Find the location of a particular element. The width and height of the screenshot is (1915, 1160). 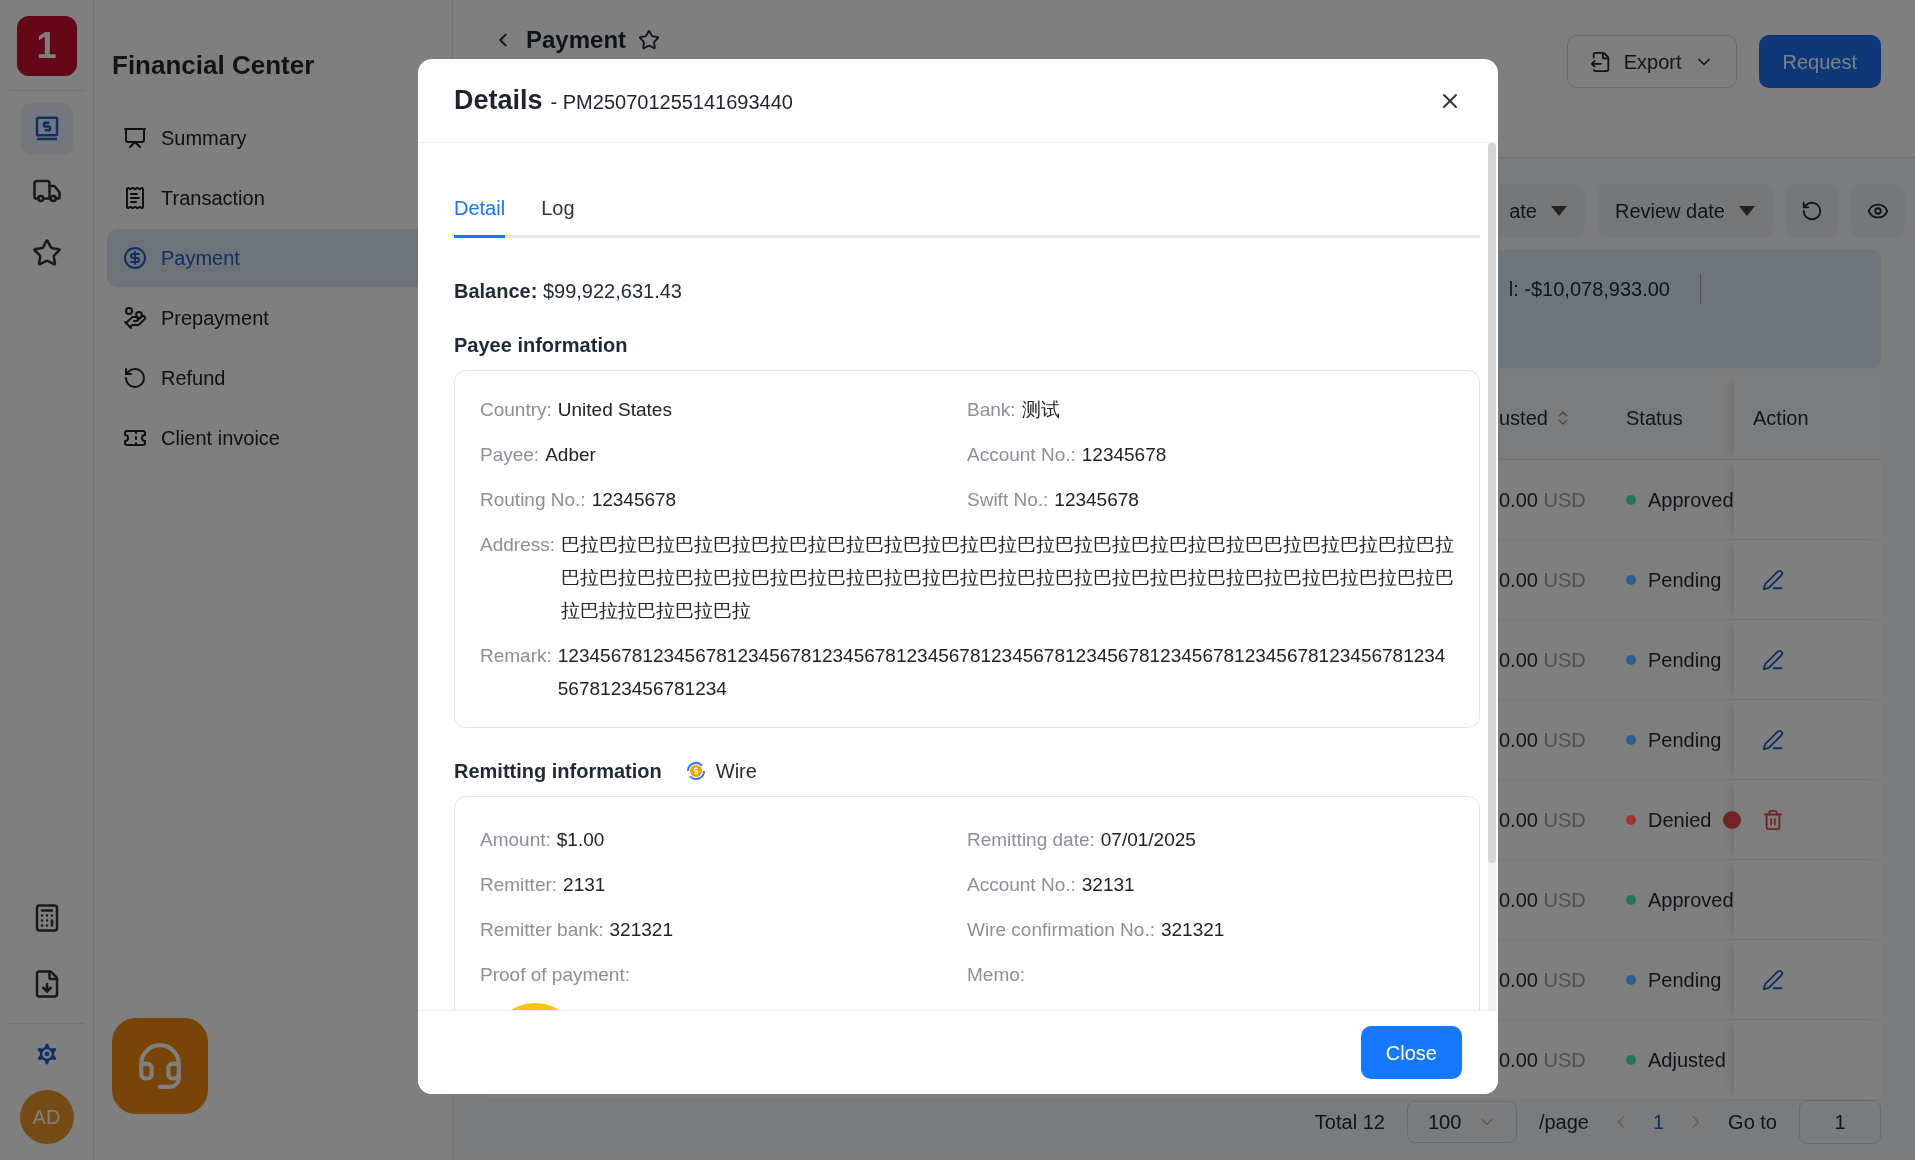

field-text: Account No.: 12345678 is located at coordinates (1067, 455).